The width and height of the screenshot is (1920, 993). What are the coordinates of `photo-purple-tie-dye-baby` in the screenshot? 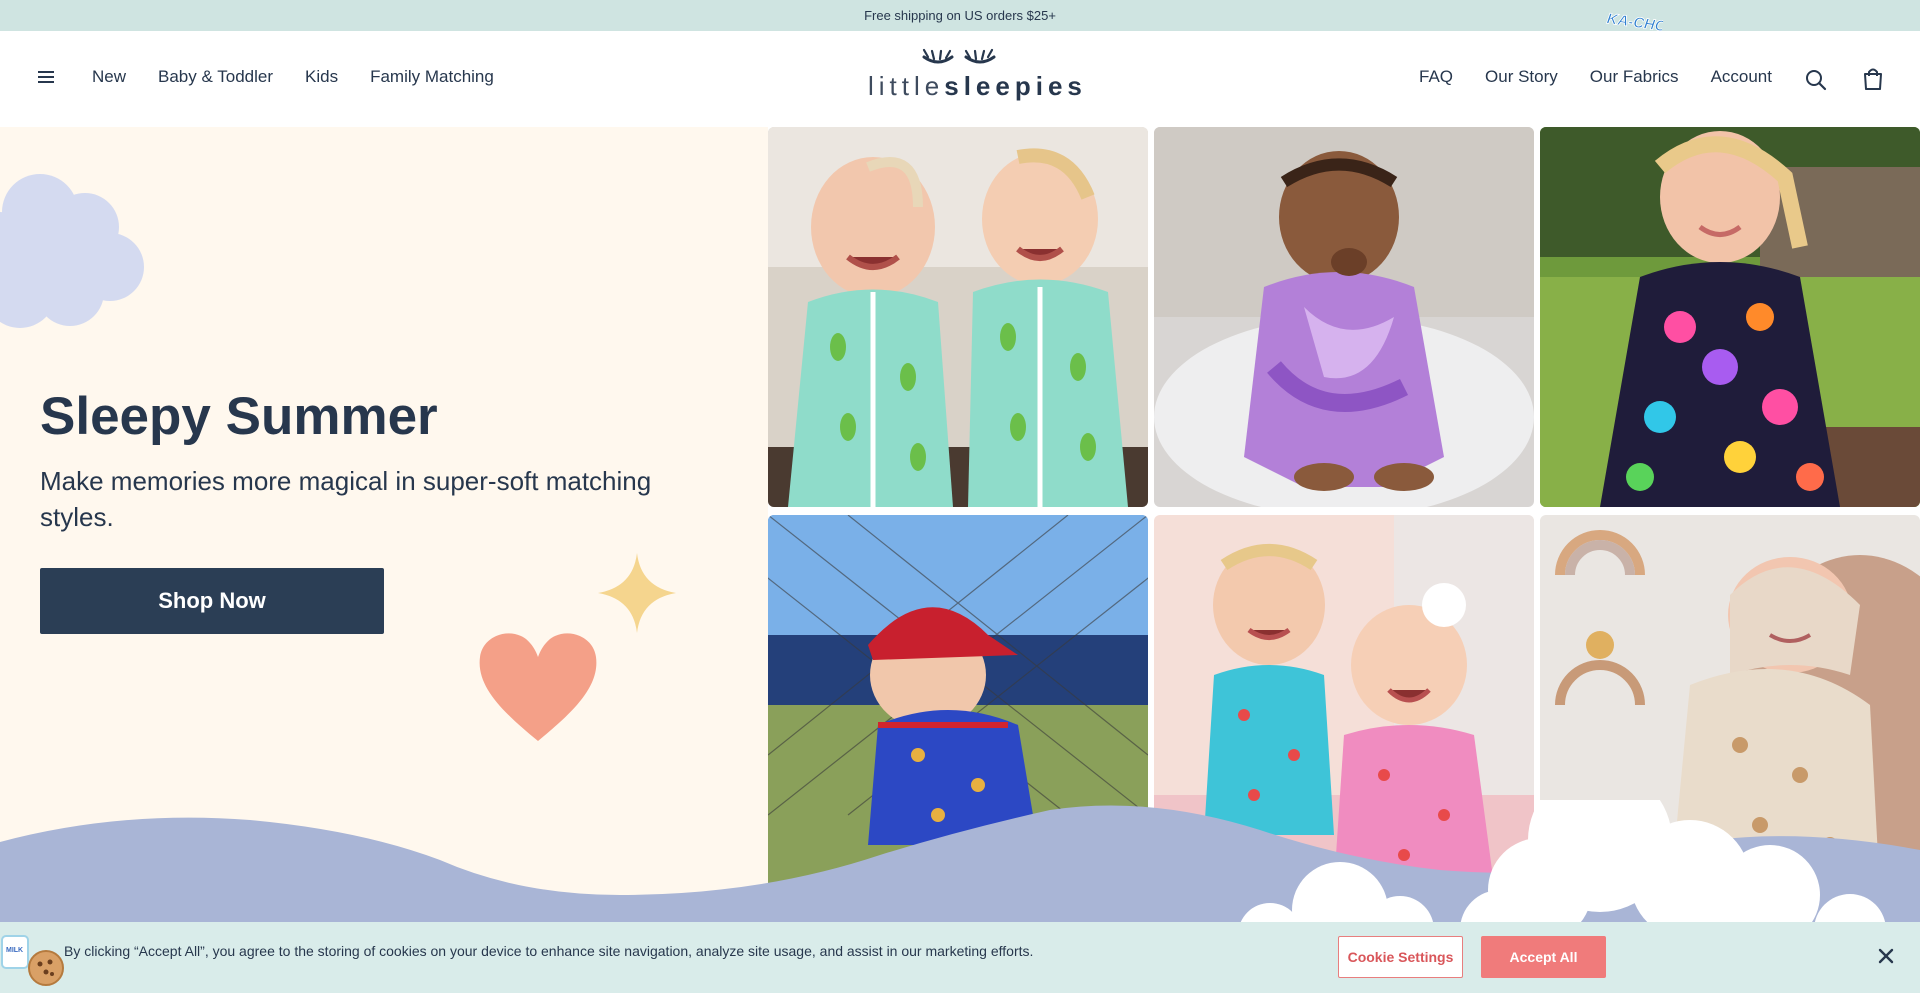 It's located at (1344, 317).